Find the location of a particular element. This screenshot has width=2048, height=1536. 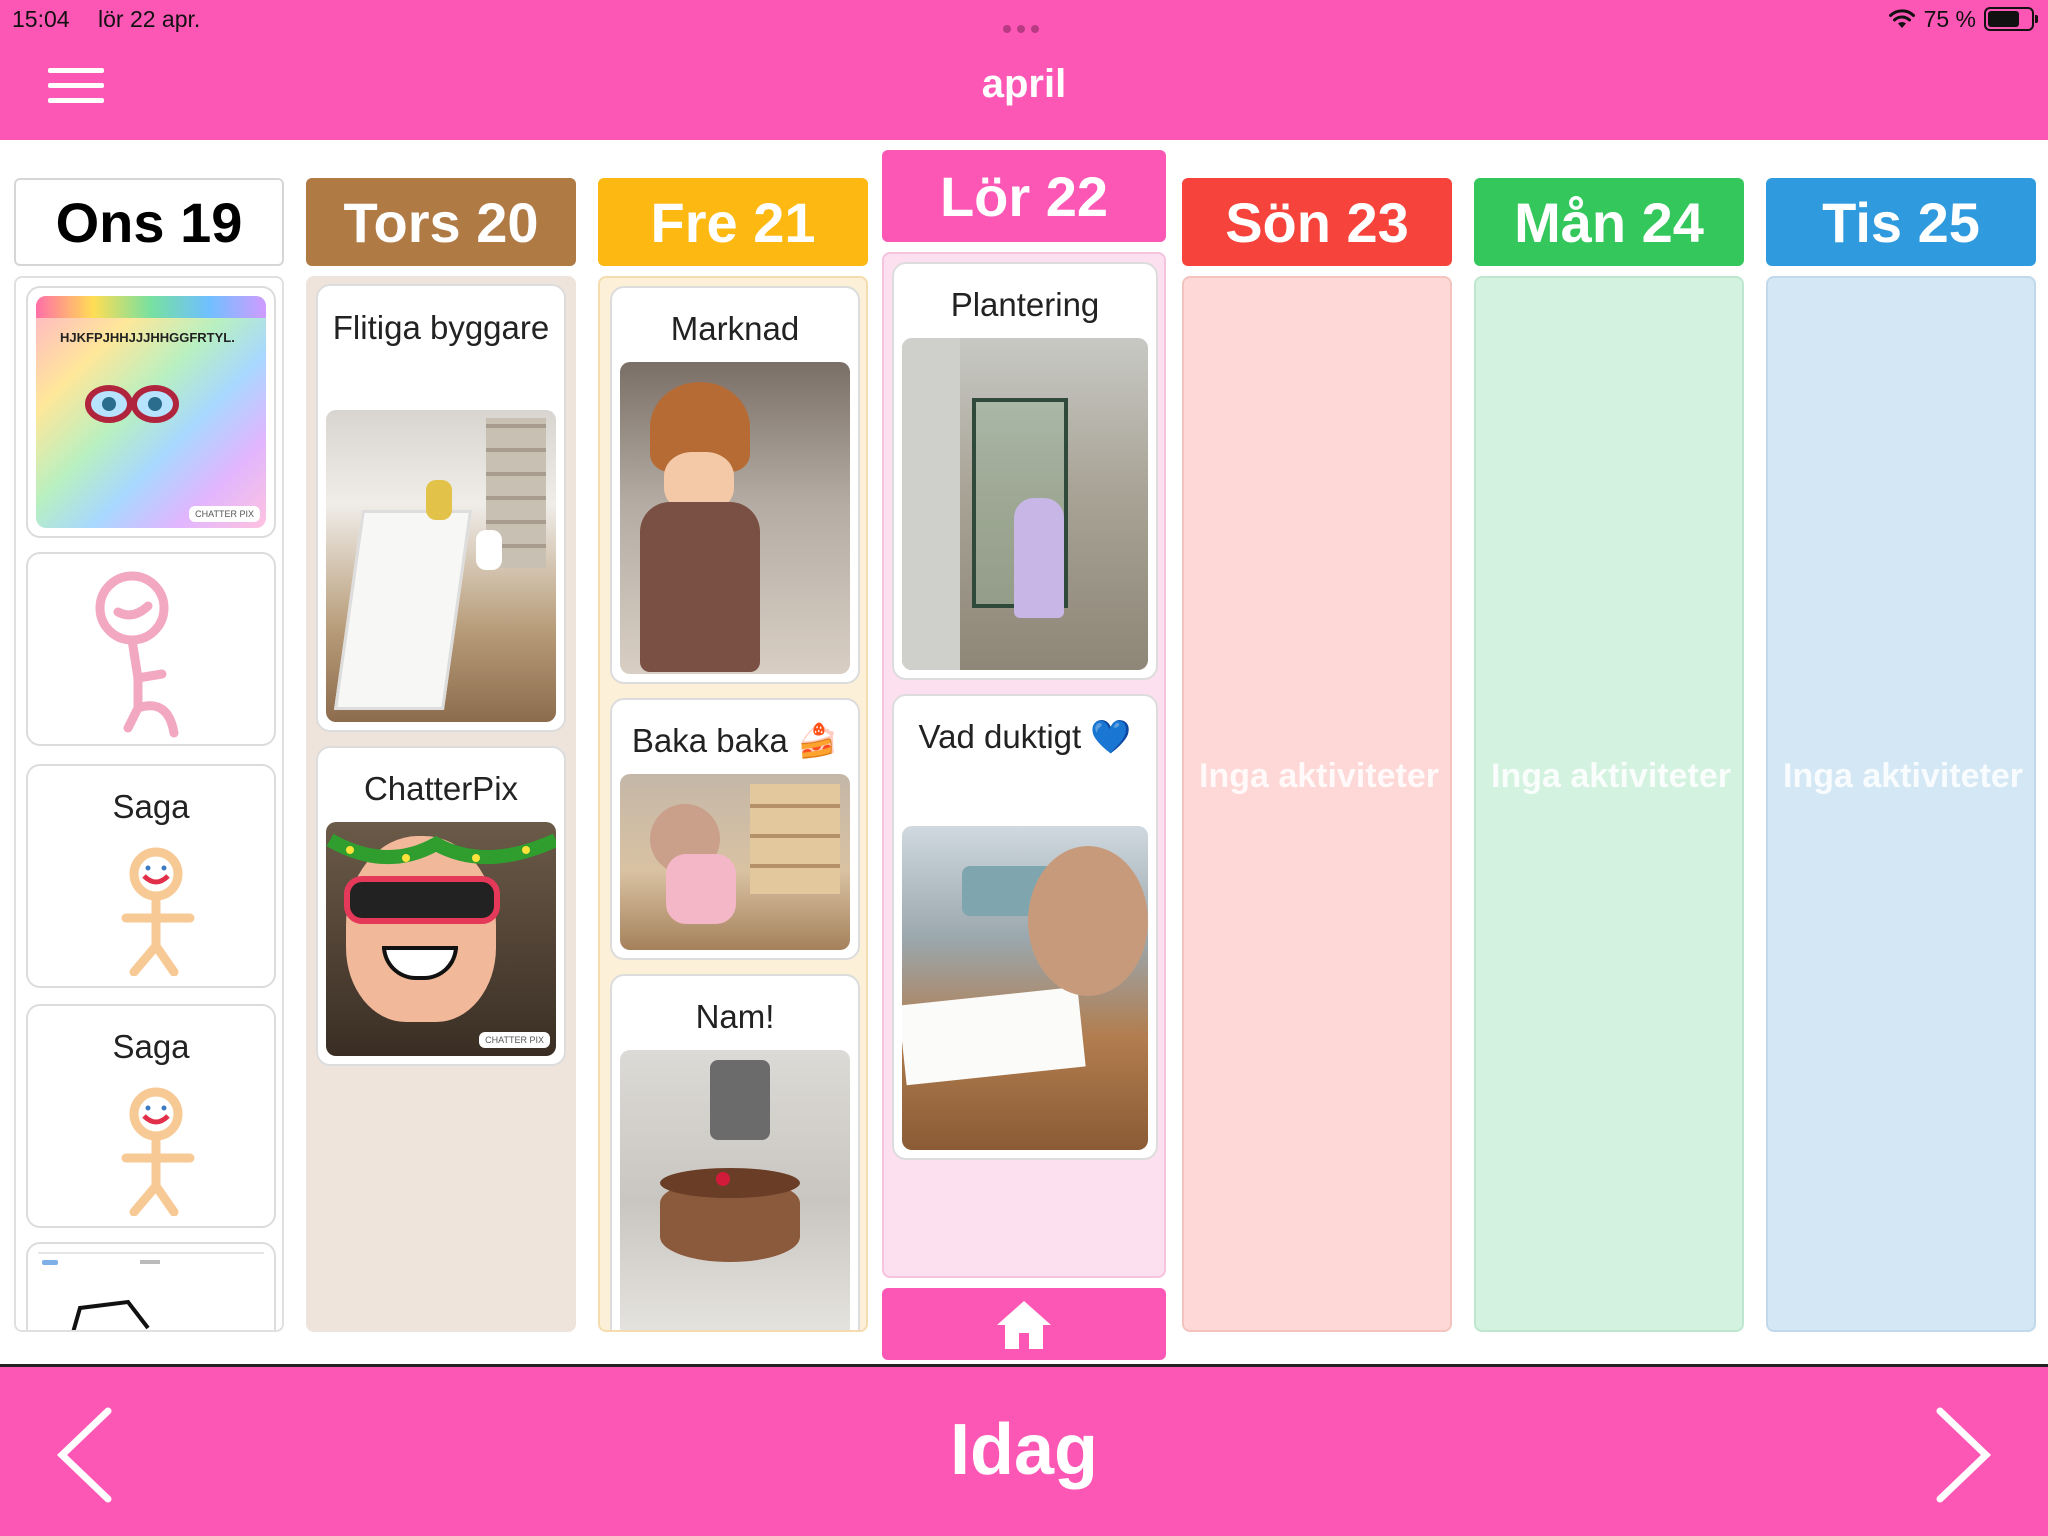

day-body: Plantering Vad duktigt 💙 is located at coordinates (1024, 765).